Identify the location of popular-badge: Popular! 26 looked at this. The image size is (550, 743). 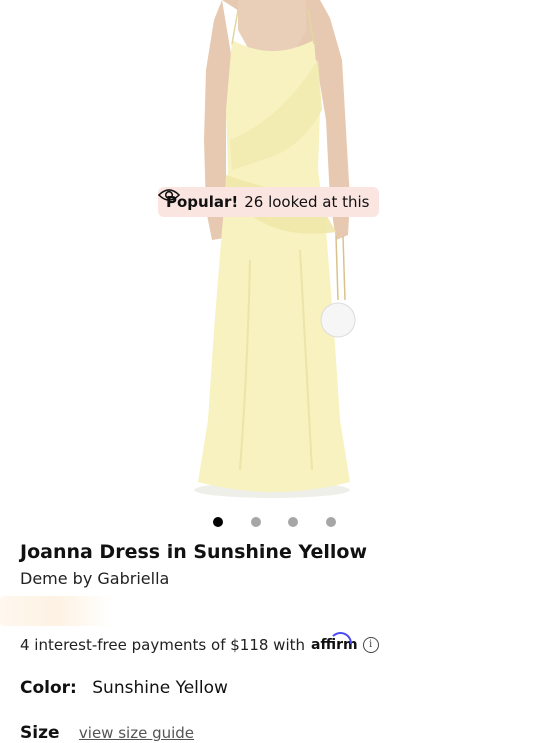
(269, 202).